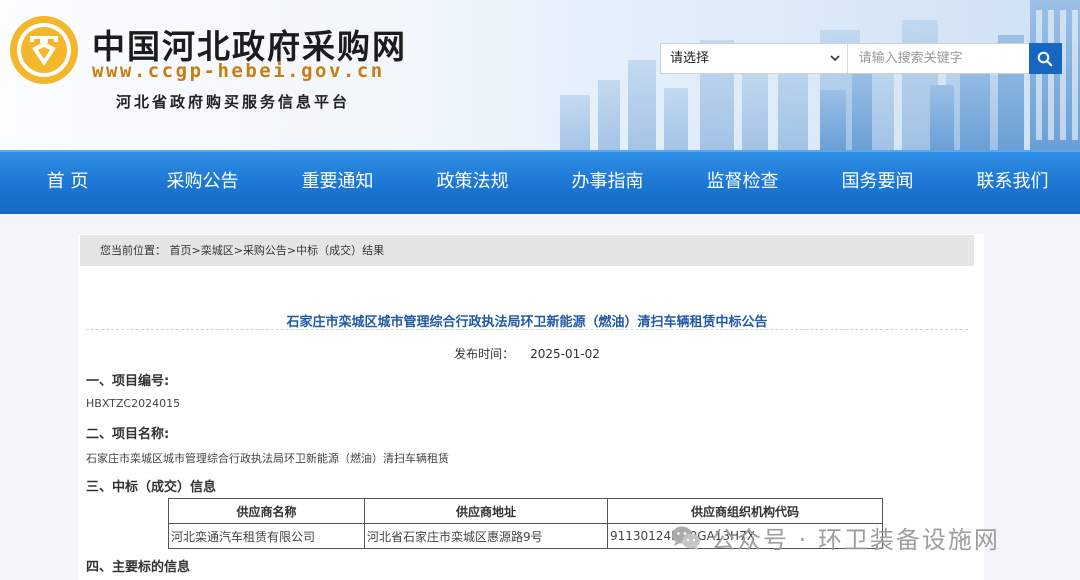 The image size is (1080, 580). Describe the element at coordinates (527, 329) in the screenshot. I see `title-divider` at that location.